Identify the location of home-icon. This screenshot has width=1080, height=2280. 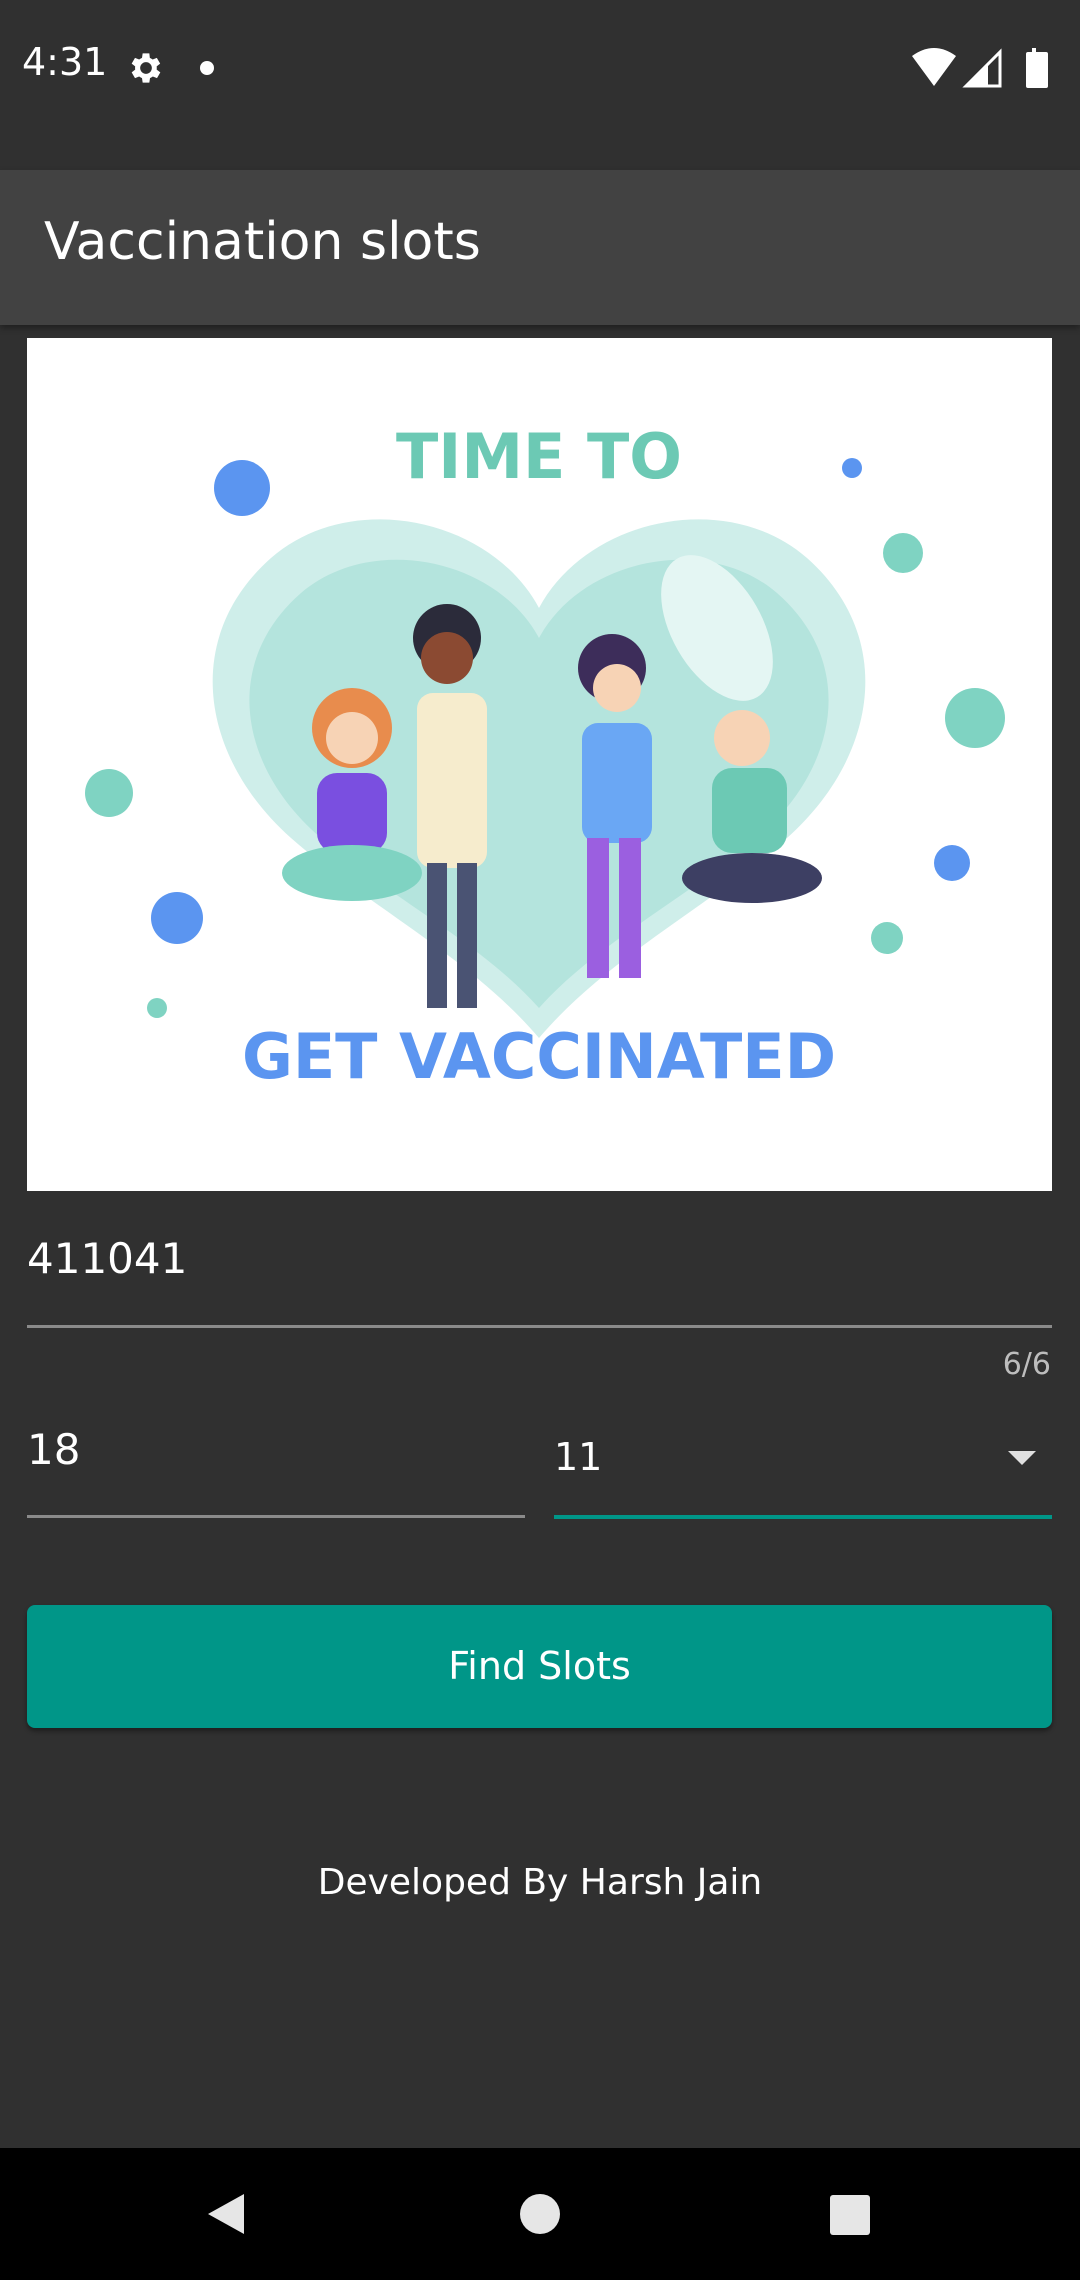
(540, 2214).